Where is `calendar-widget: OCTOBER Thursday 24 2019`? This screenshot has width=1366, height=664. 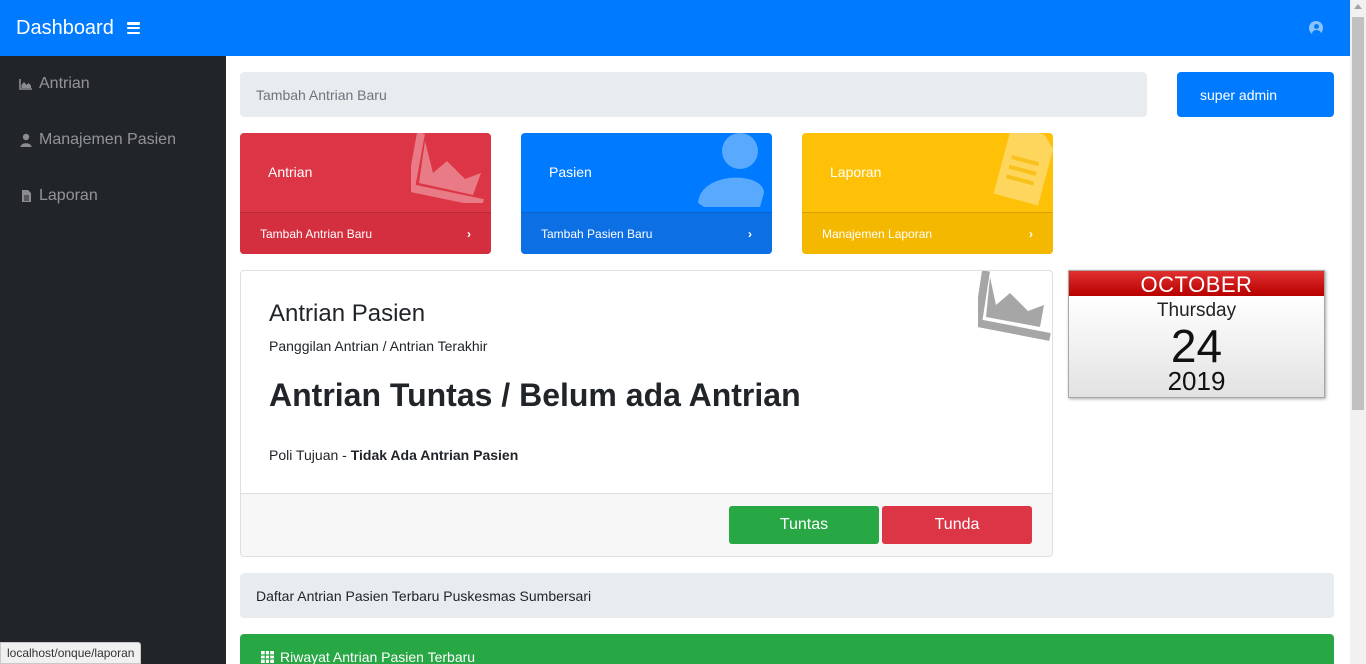
calendar-widget: OCTOBER Thursday 24 2019 is located at coordinates (1196, 334).